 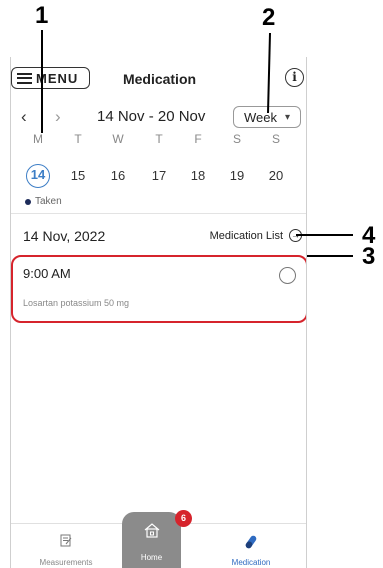 What do you see at coordinates (369, 235) in the screenshot?
I see `callout-number-4: 4` at bounding box center [369, 235].